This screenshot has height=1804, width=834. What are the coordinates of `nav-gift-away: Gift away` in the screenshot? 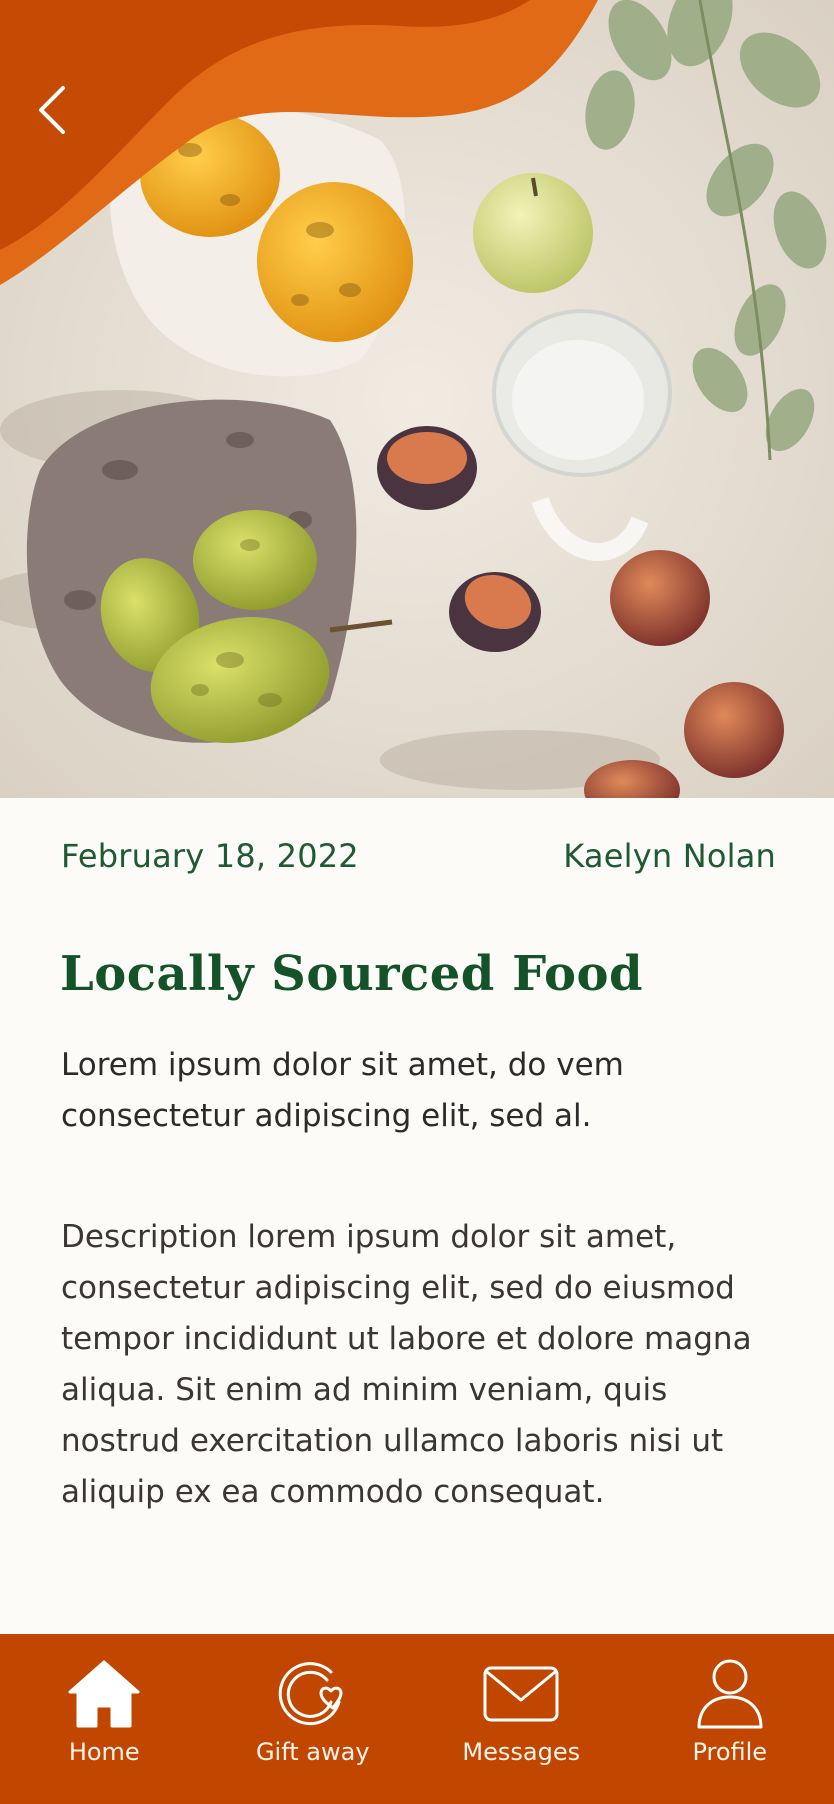 It's located at (313, 1719).